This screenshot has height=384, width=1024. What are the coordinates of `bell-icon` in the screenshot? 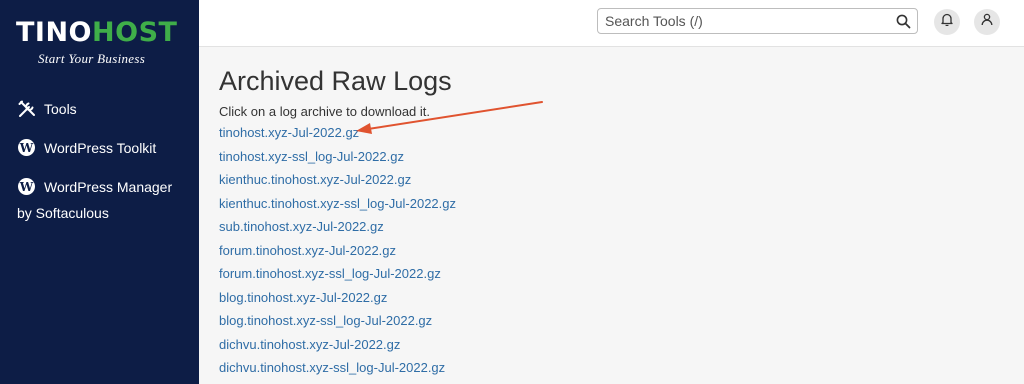 It's located at (947, 22).